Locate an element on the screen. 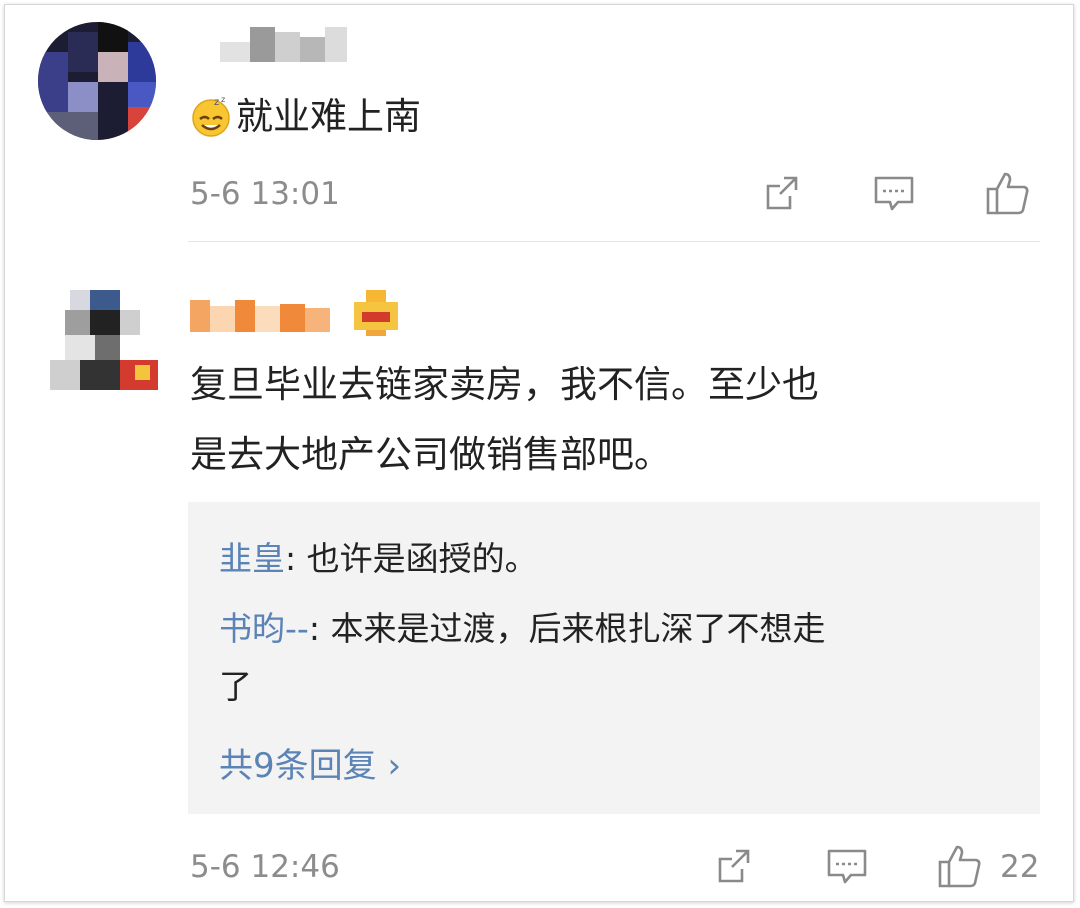 The image size is (1080, 908). reply-item: 书昀--: 本来是过渡，后来根扎深了不想走 is located at coordinates (522, 628).